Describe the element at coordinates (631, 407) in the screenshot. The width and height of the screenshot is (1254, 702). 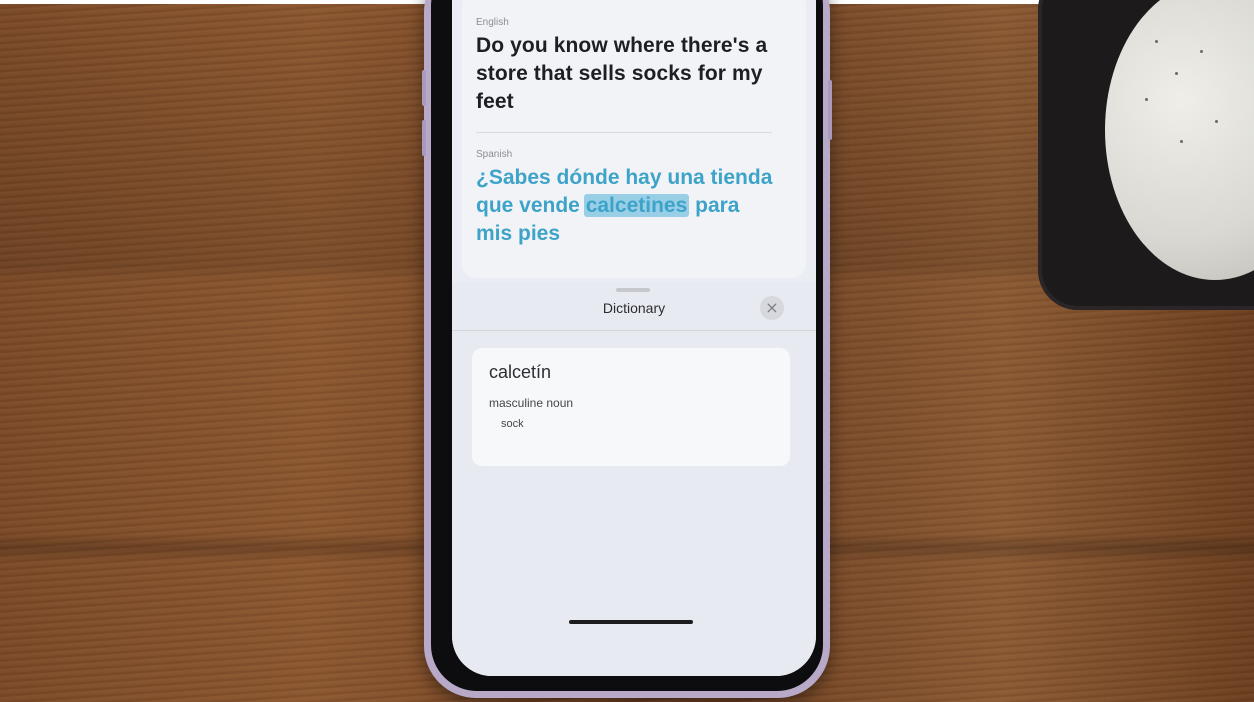
I see `dictionary-entry-card: calcetín masculine noun sock` at that location.